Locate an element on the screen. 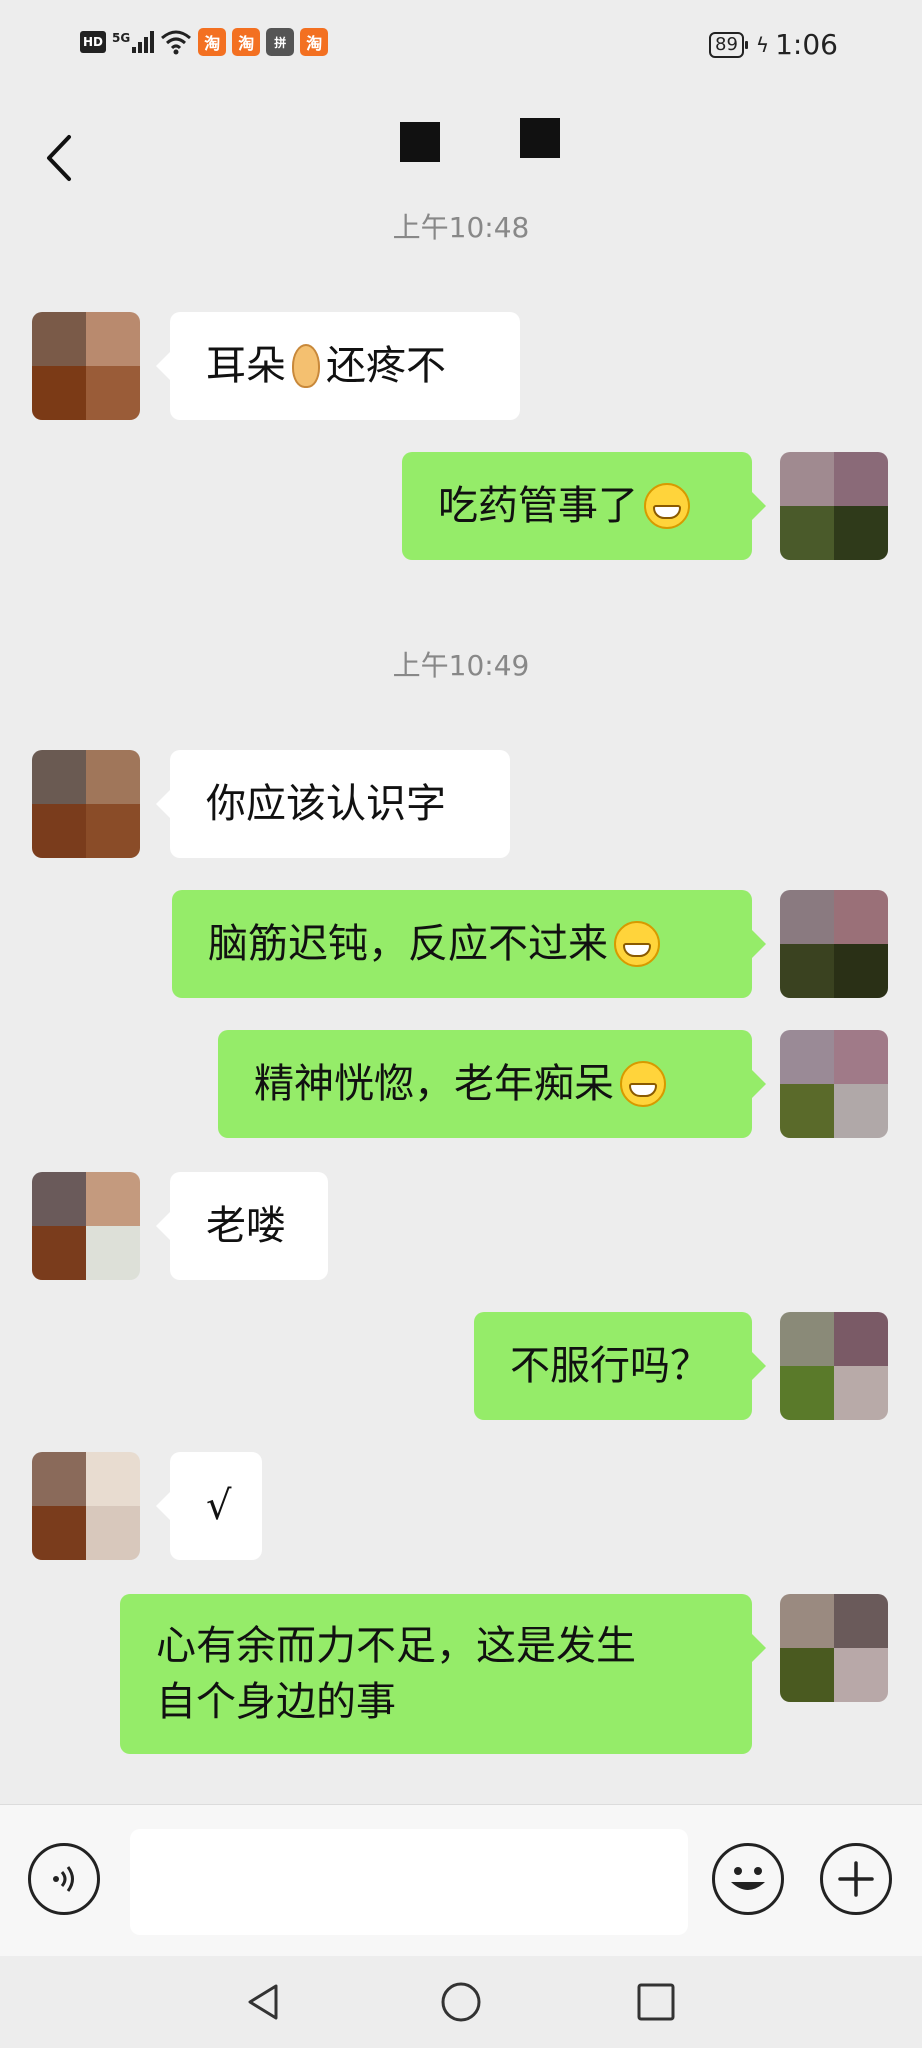  message-bubble-incoming: 老喽 is located at coordinates (242, 1226).